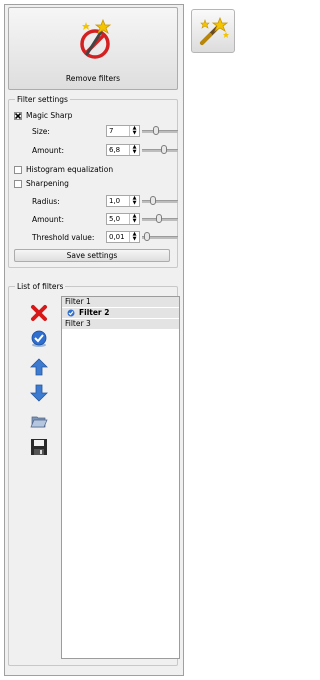 Image resolution: width=320 pixels, height=680 pixels. I want to click on apply-filter-icon, so click(39, 339).